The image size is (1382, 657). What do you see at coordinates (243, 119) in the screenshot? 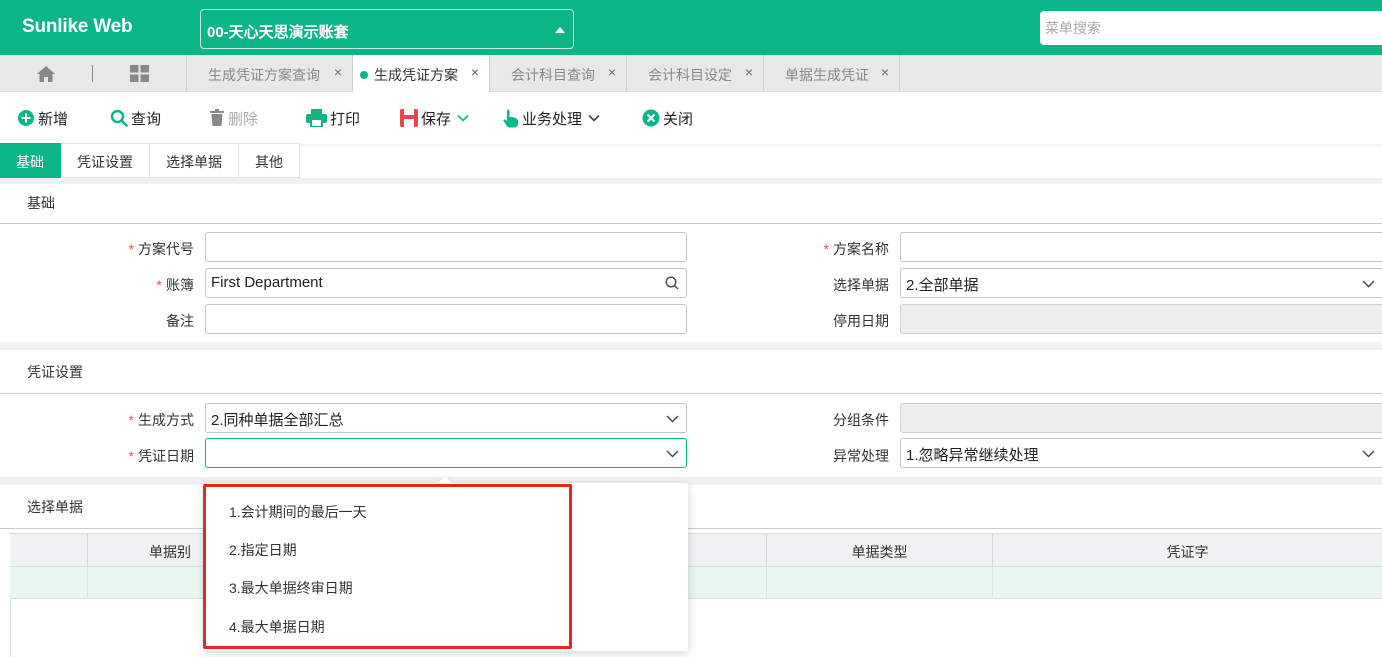
I see `delete-label: 删除` at bounding box center [243, 119].